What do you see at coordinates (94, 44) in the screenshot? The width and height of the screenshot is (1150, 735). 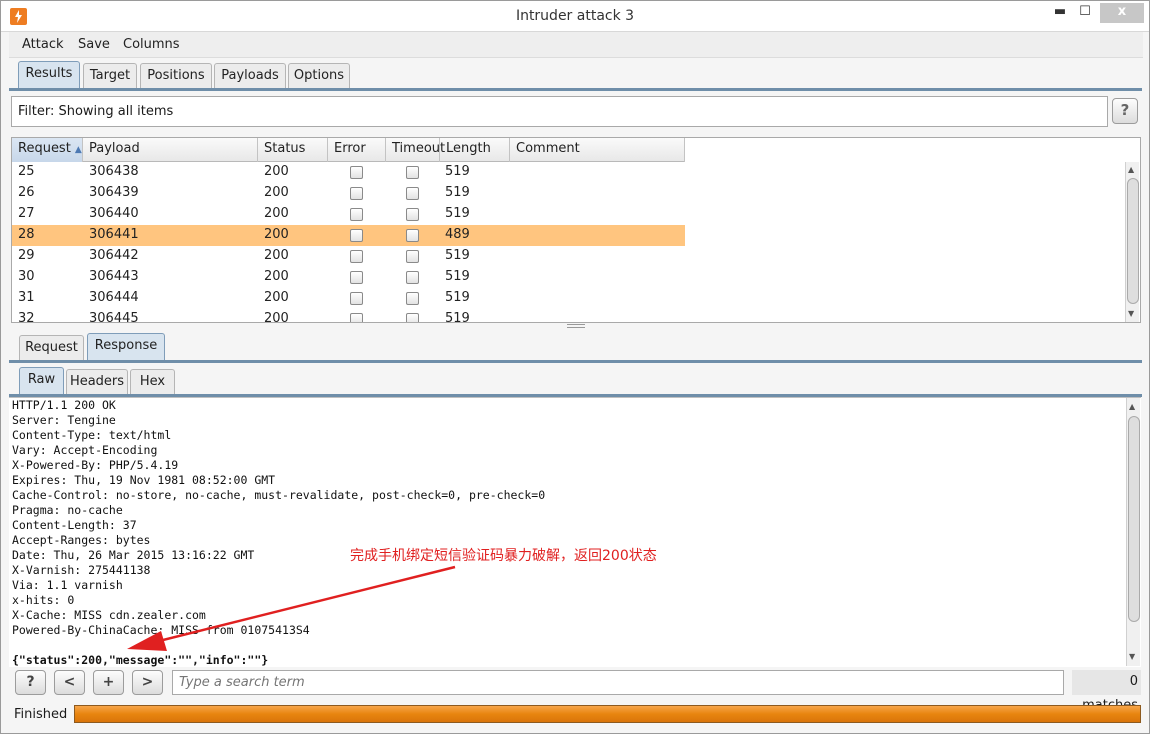 I see `menu-save: Save` at bounding box center [94, 44].